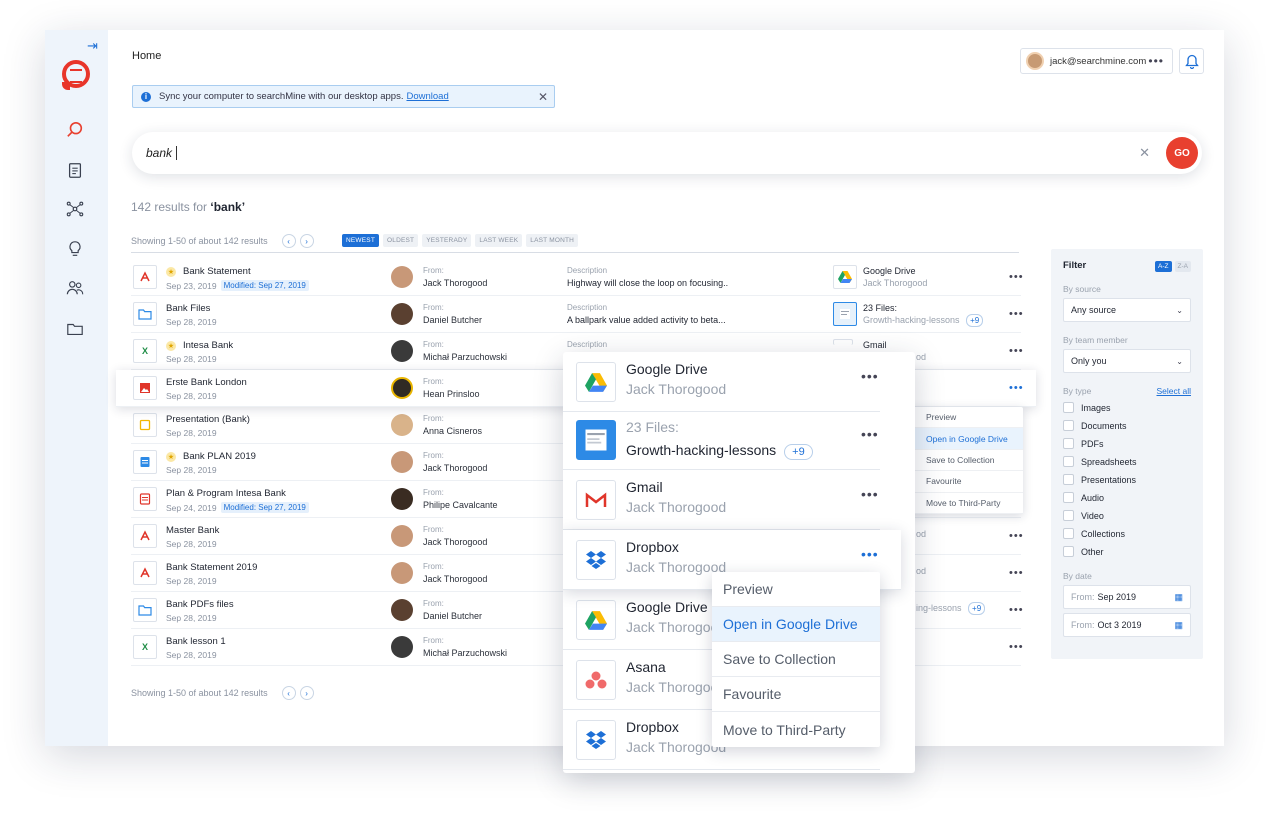 The height and width of the screenshot is (833, 1269). I want to click on type-checkbox-presentations: Presentations, so click(1127, 479).